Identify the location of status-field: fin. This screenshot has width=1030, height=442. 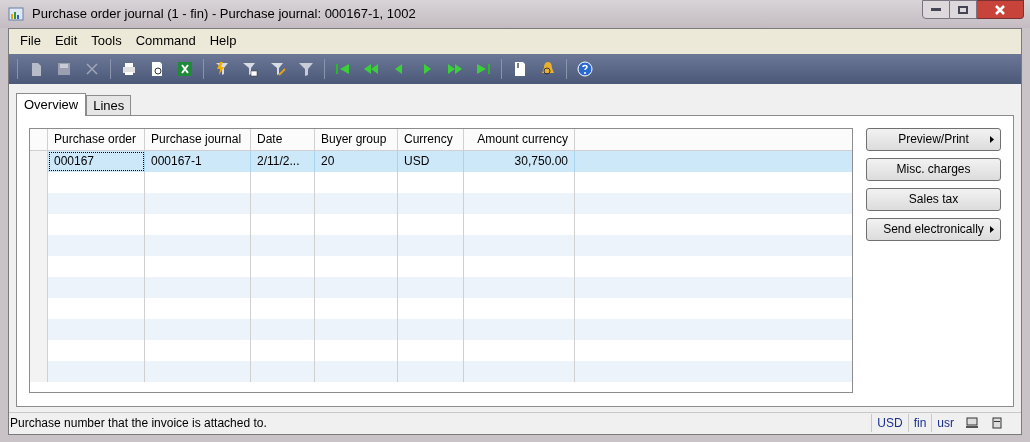
(919, 423).